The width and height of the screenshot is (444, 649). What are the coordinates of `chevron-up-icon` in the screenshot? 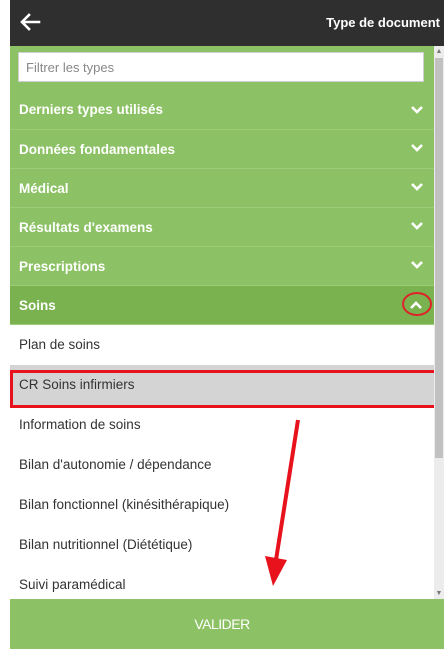 It's located at (416, 305).